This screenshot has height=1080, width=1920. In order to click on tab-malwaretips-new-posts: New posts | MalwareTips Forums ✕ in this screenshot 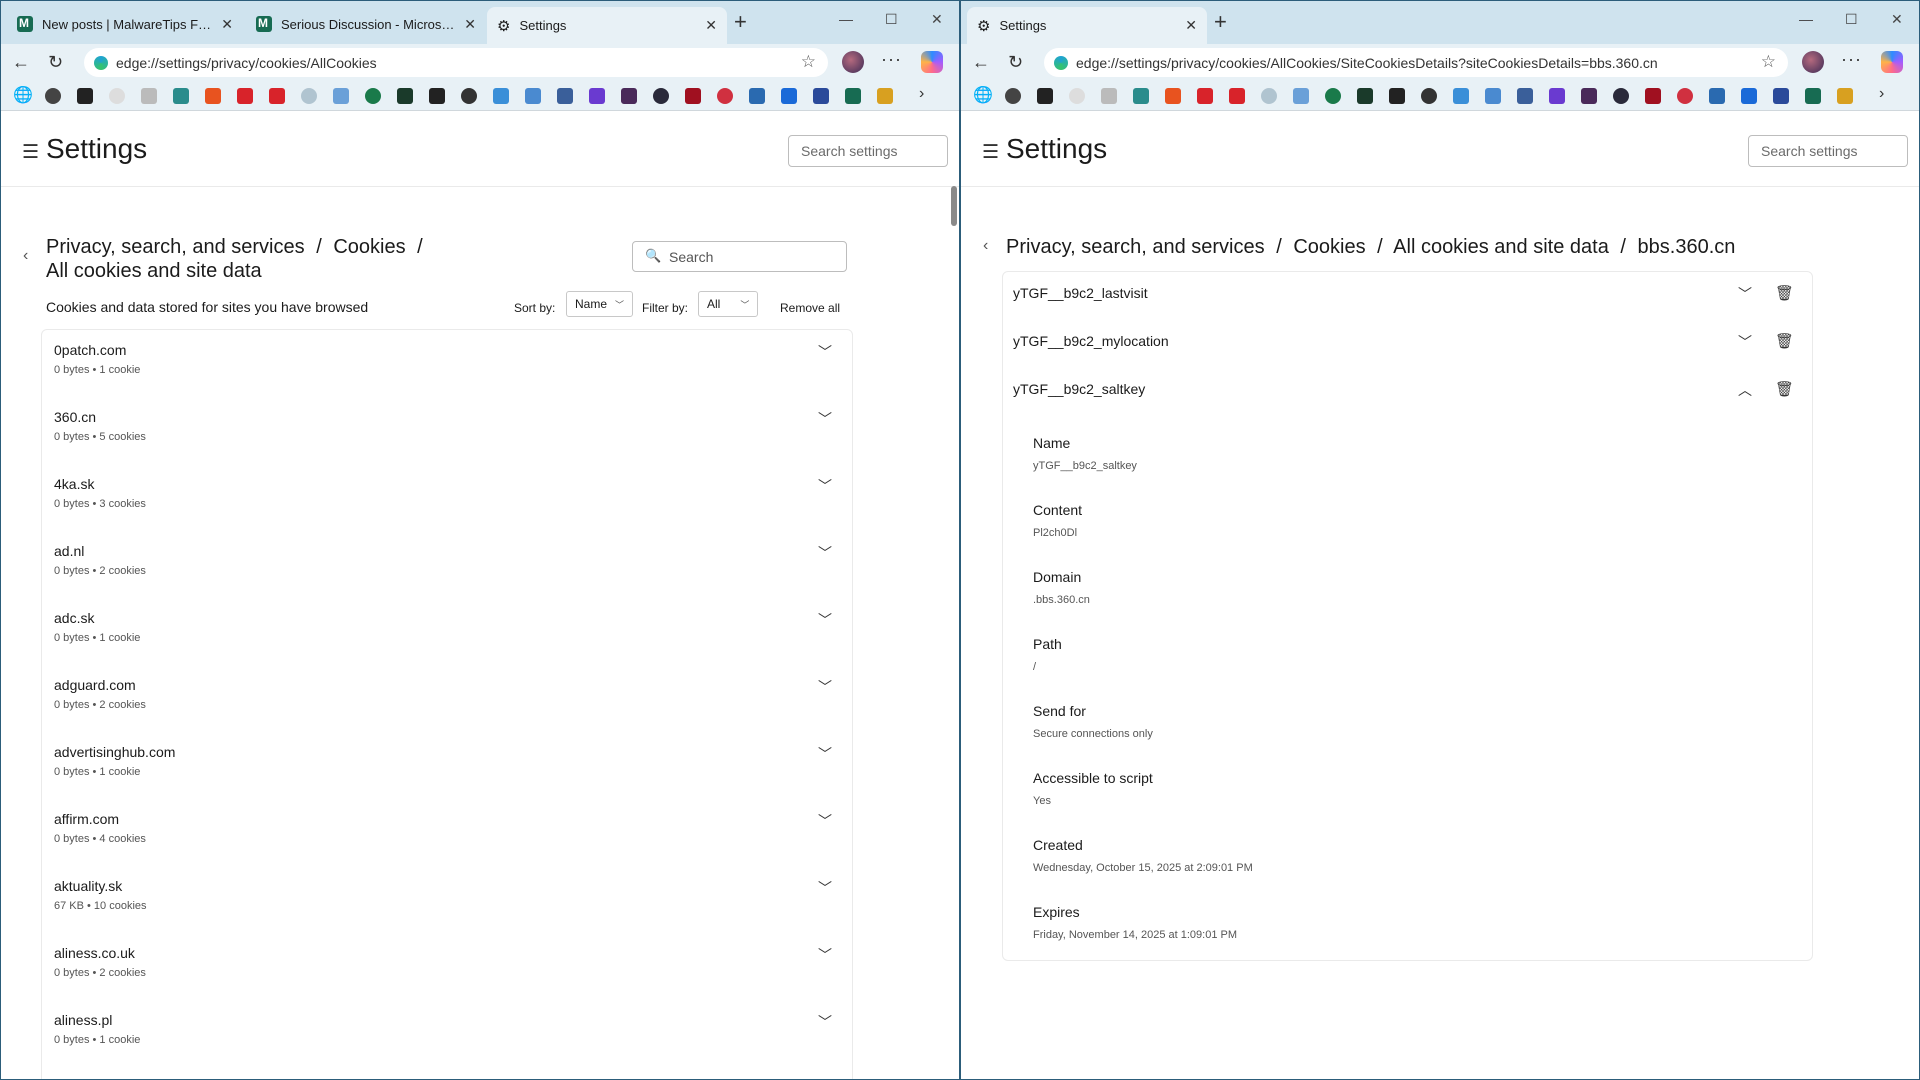, I will do `click(125, 24)`.